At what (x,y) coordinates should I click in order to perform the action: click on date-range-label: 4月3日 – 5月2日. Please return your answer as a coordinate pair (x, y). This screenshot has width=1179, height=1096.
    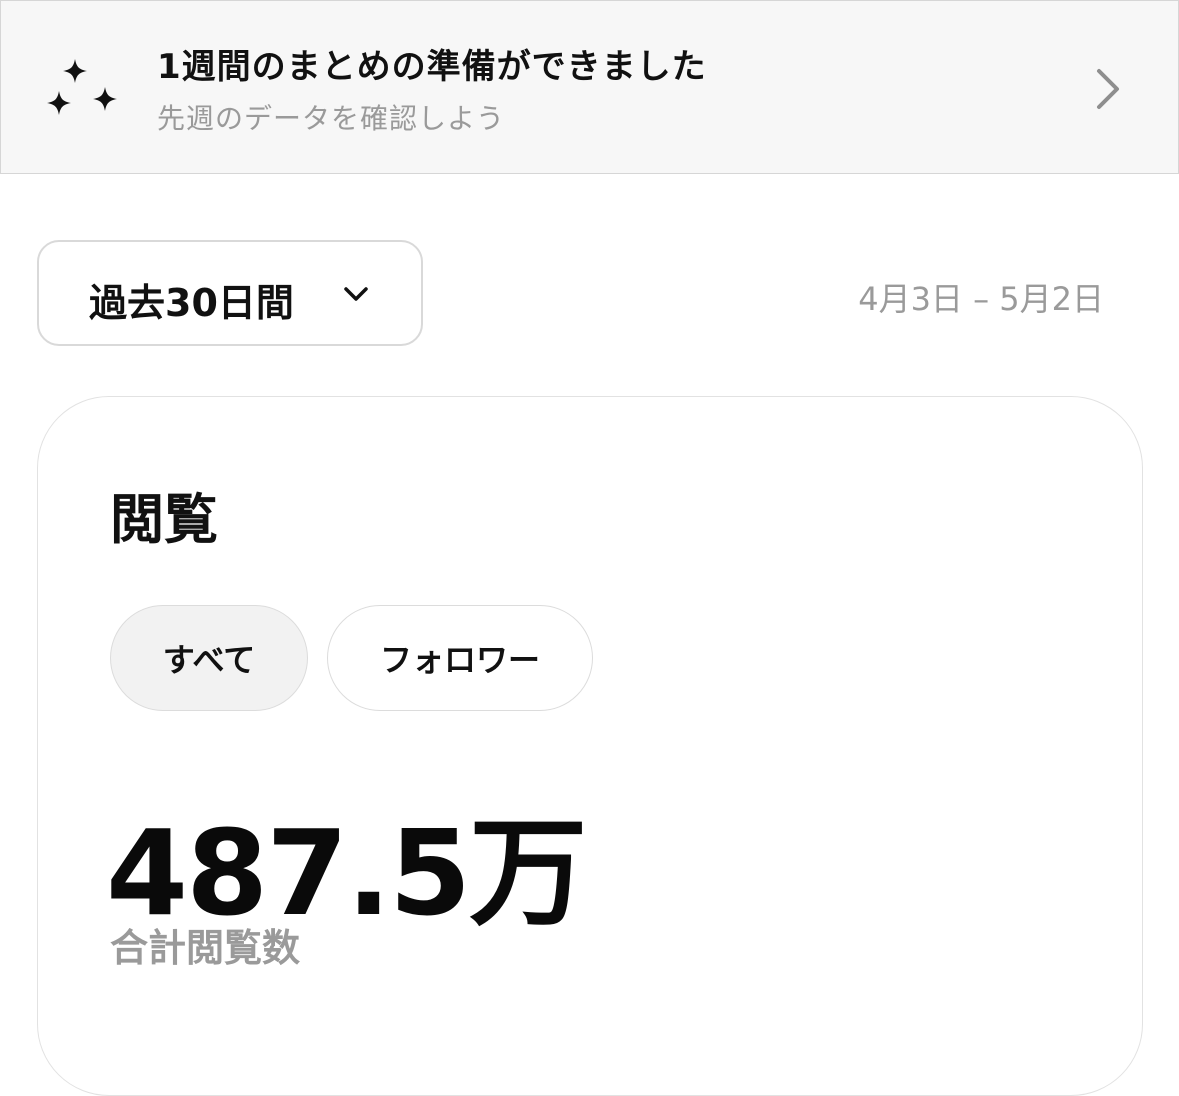
    Looking at the image, I should click on (981, 299).